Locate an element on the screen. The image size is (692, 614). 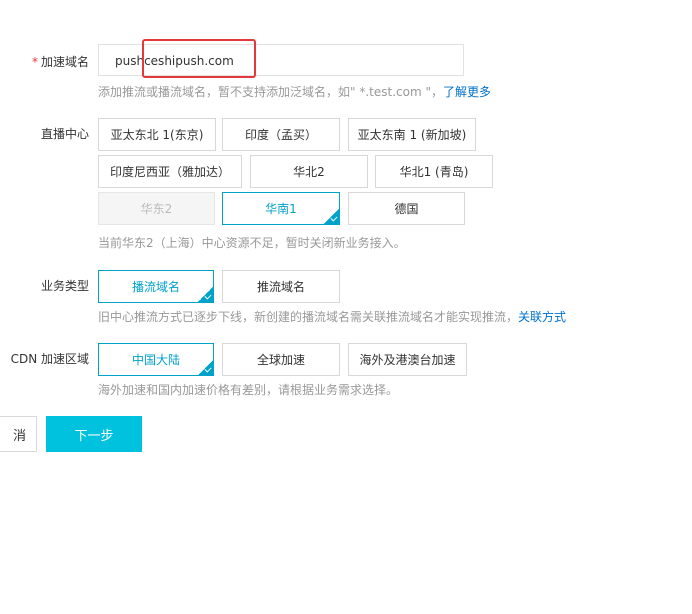
option-label: 亚太东南 1 (新加坡) is located at coordinates (412, 135).